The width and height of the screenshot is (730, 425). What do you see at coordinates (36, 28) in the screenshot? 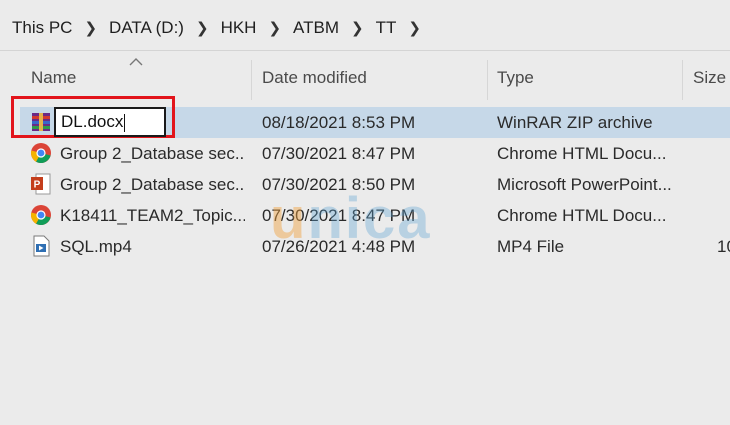
I see `breadcrumb-this-pc: This PC` at bounding box center [36, 28].